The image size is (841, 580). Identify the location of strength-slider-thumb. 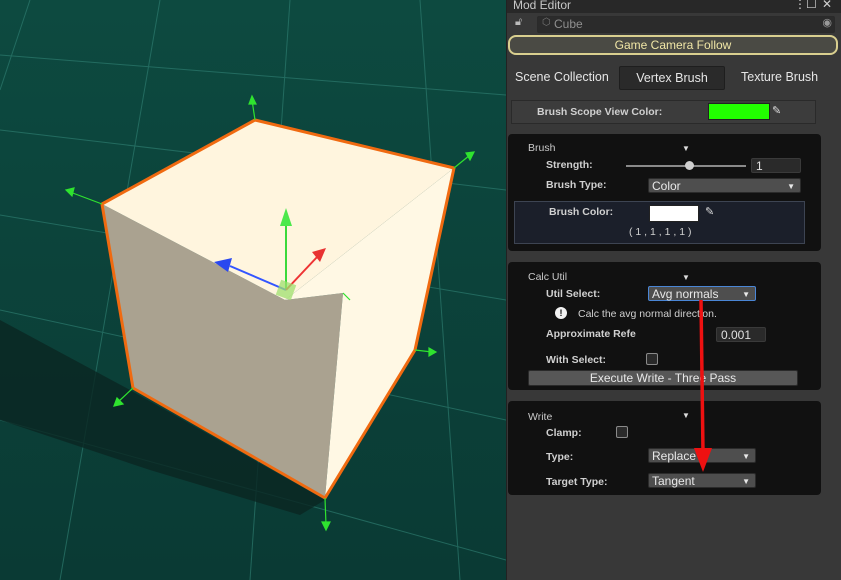
(690, 165).